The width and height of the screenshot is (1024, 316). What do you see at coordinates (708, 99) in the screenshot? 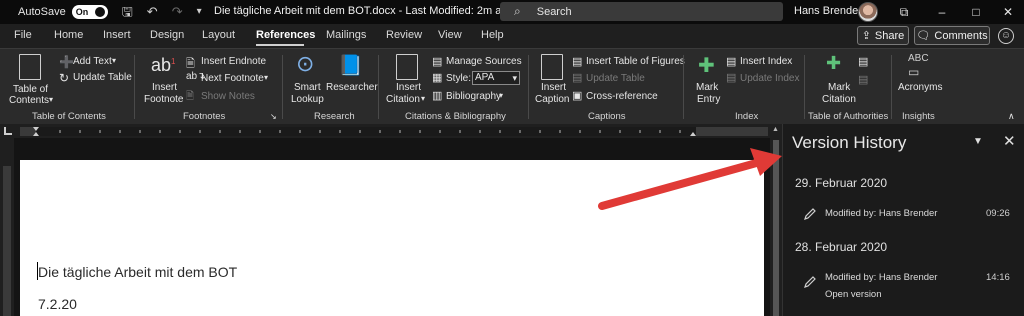
I see `mark-entry-label-2: Entry` at bounding box center [708, 99].